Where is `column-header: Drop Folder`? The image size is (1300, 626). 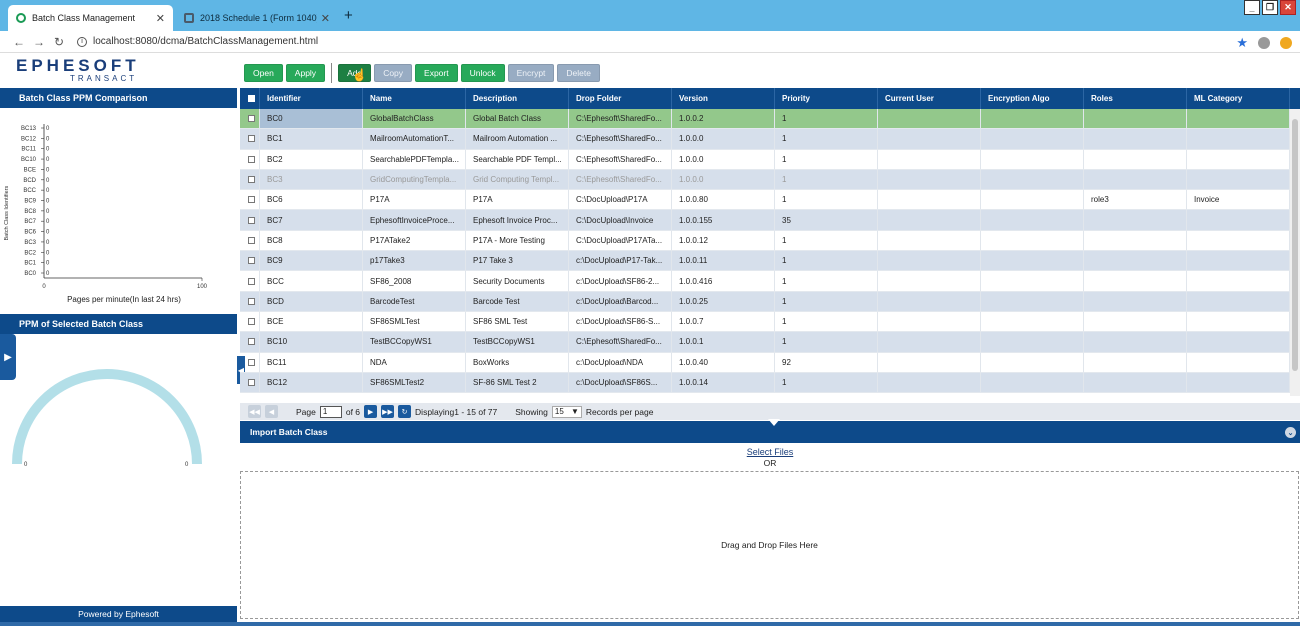
column-header: Drop Folder is located at coordinates (620, 98).